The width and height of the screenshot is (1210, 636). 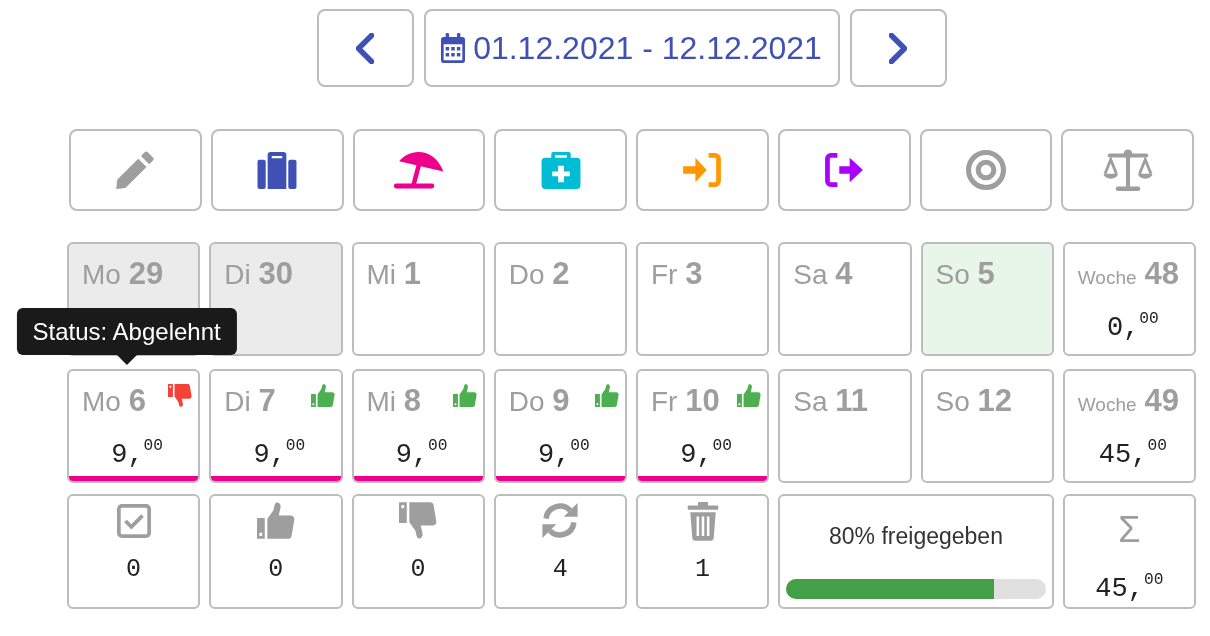 I want to click on next-button, so click(x=898, y=48).